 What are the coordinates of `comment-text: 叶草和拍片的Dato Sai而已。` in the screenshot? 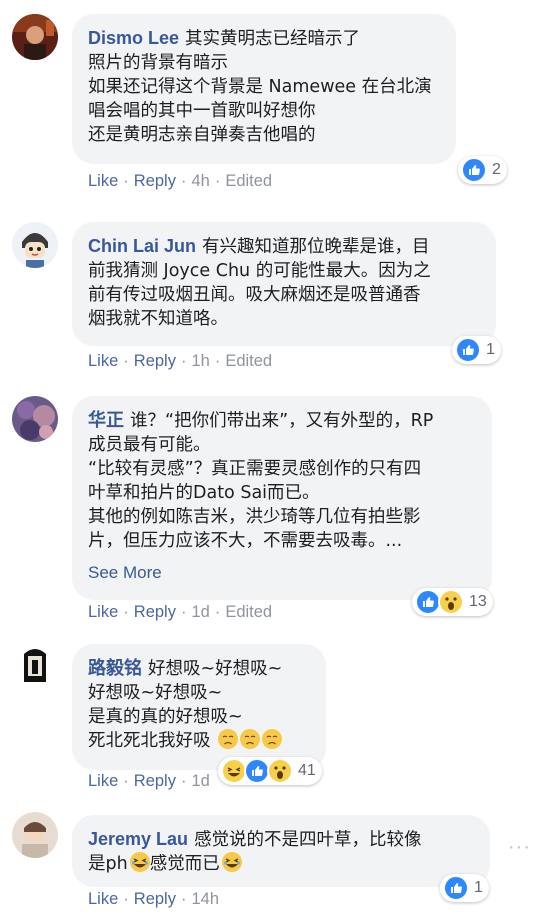 It's located at (204, 493).